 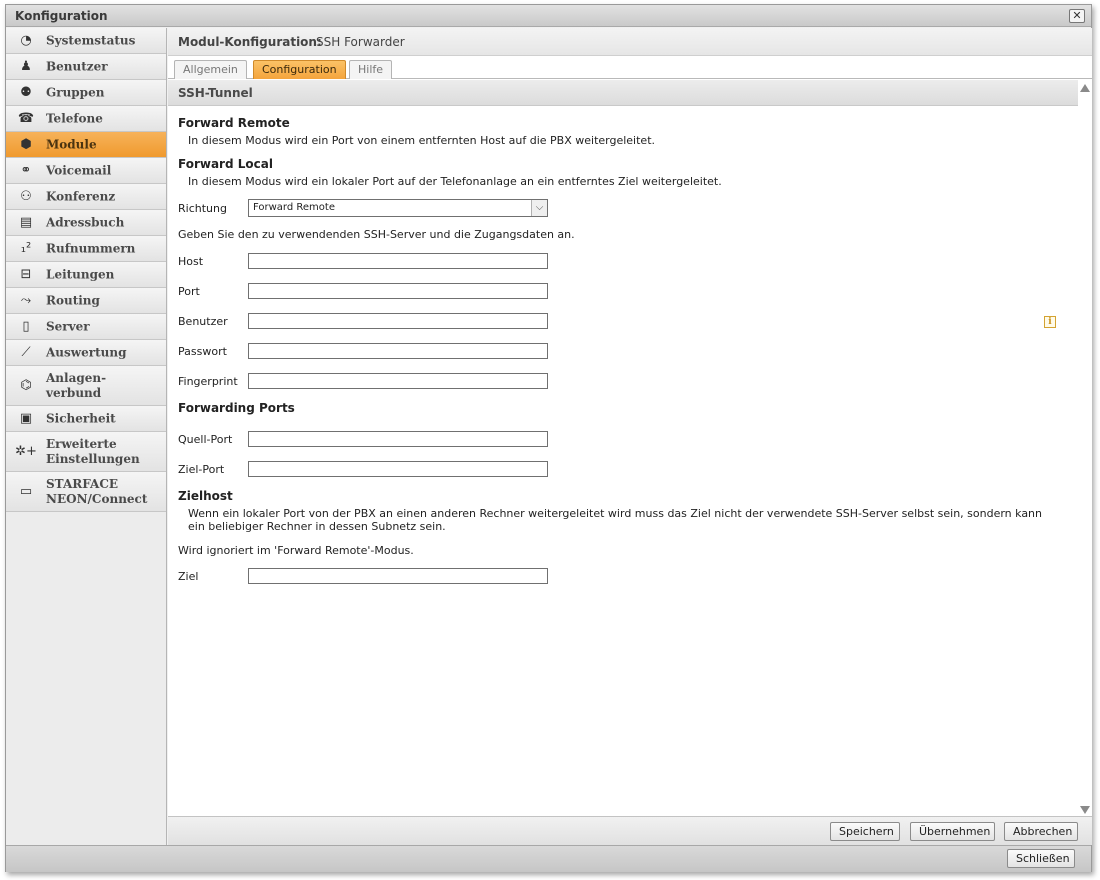 What do you see at coordinates (86, 452) in the screenshot?
I see `sidebar-item-erweiterte-einstellungen: ✲+ Erweiterte Einstellungen` at bounding box center [86, 452].